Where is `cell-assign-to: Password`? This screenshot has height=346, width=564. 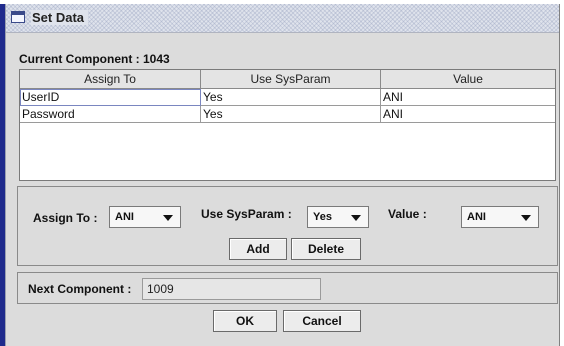
cell-assign-to: Password is located at coordinates (110, 114).